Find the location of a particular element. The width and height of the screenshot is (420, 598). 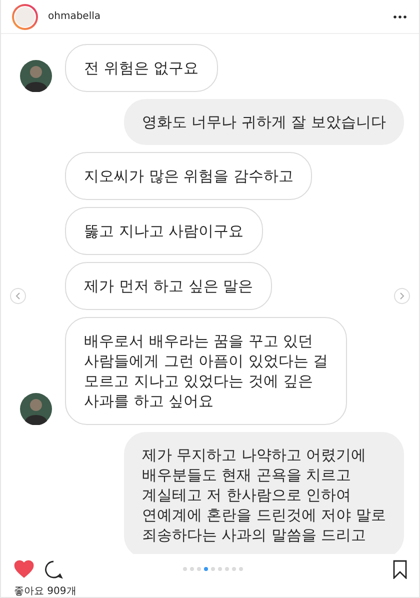

message-bubble: 지오씨가 많은 위험을 감수하고 is located at coordinates (188, 176).